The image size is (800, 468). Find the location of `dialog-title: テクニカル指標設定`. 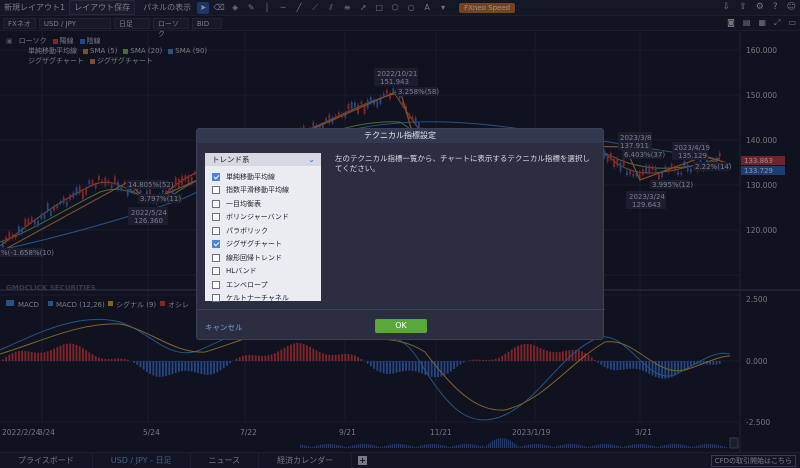

dialog-title: テクニカル指標設定 is located at coordinates (400, 136).